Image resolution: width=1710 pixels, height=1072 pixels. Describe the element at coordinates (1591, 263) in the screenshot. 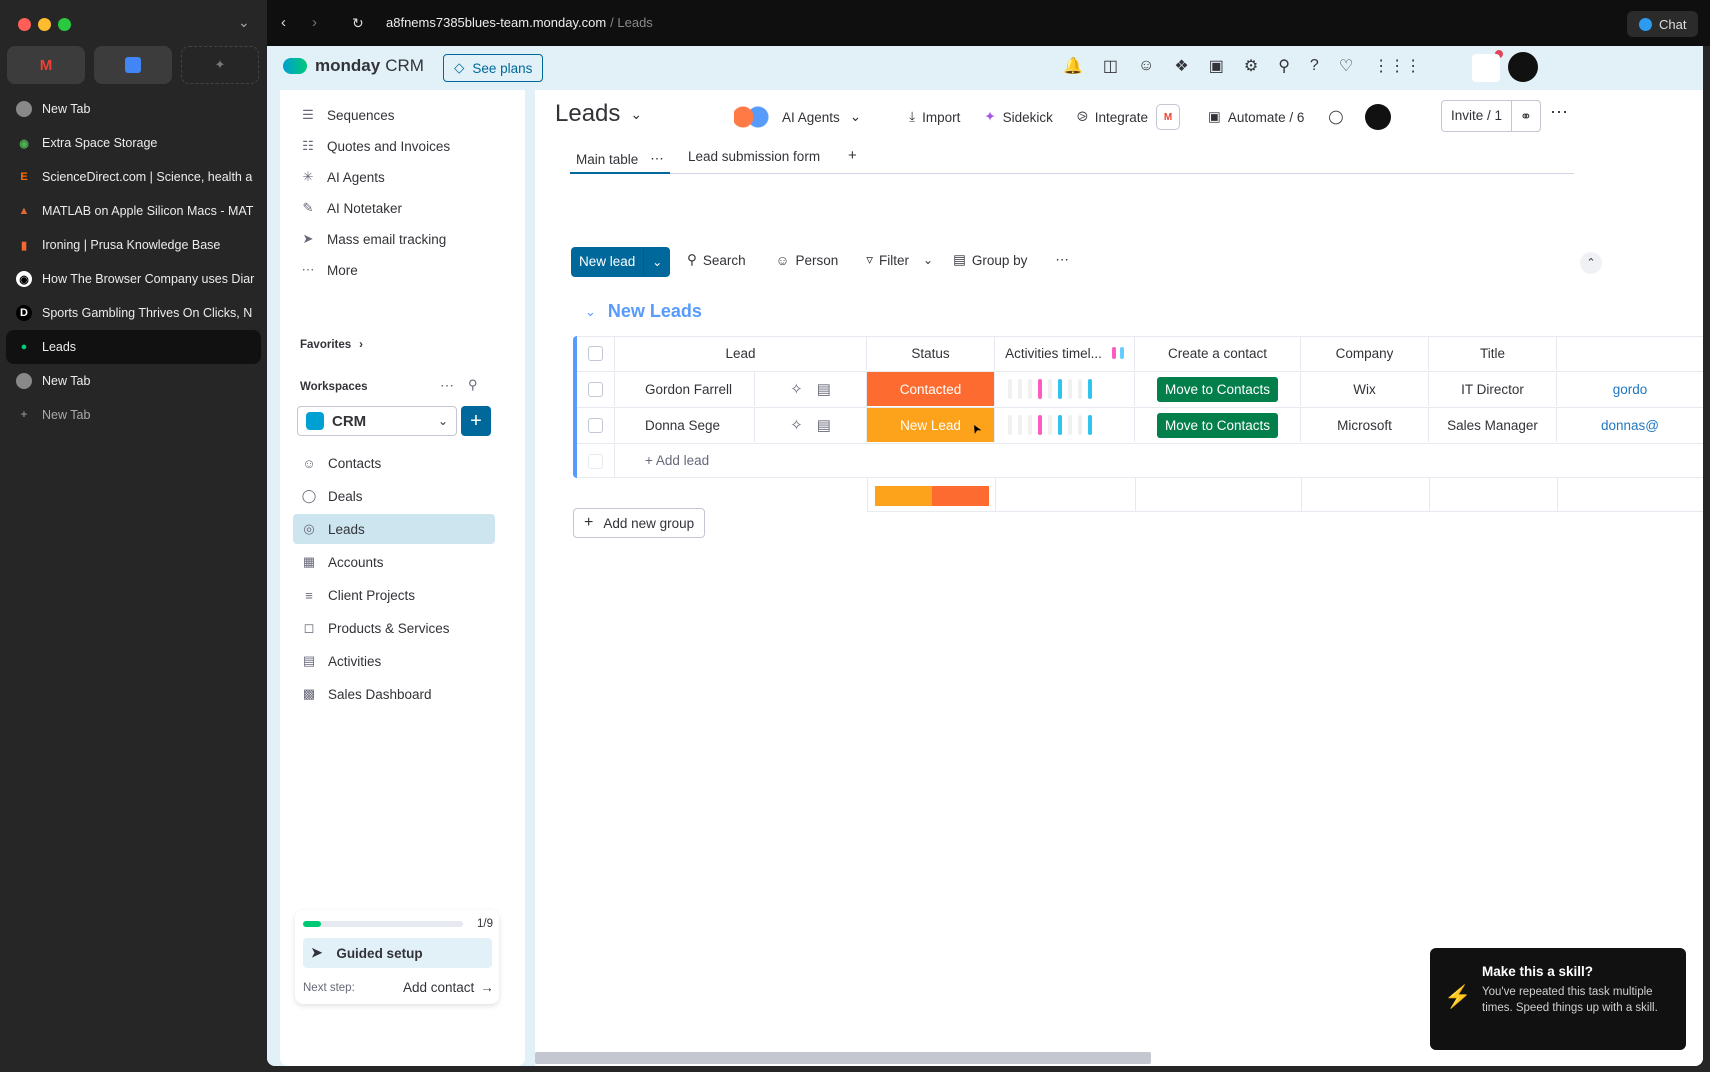

I see `collapse-icon: ⌃` at that location.